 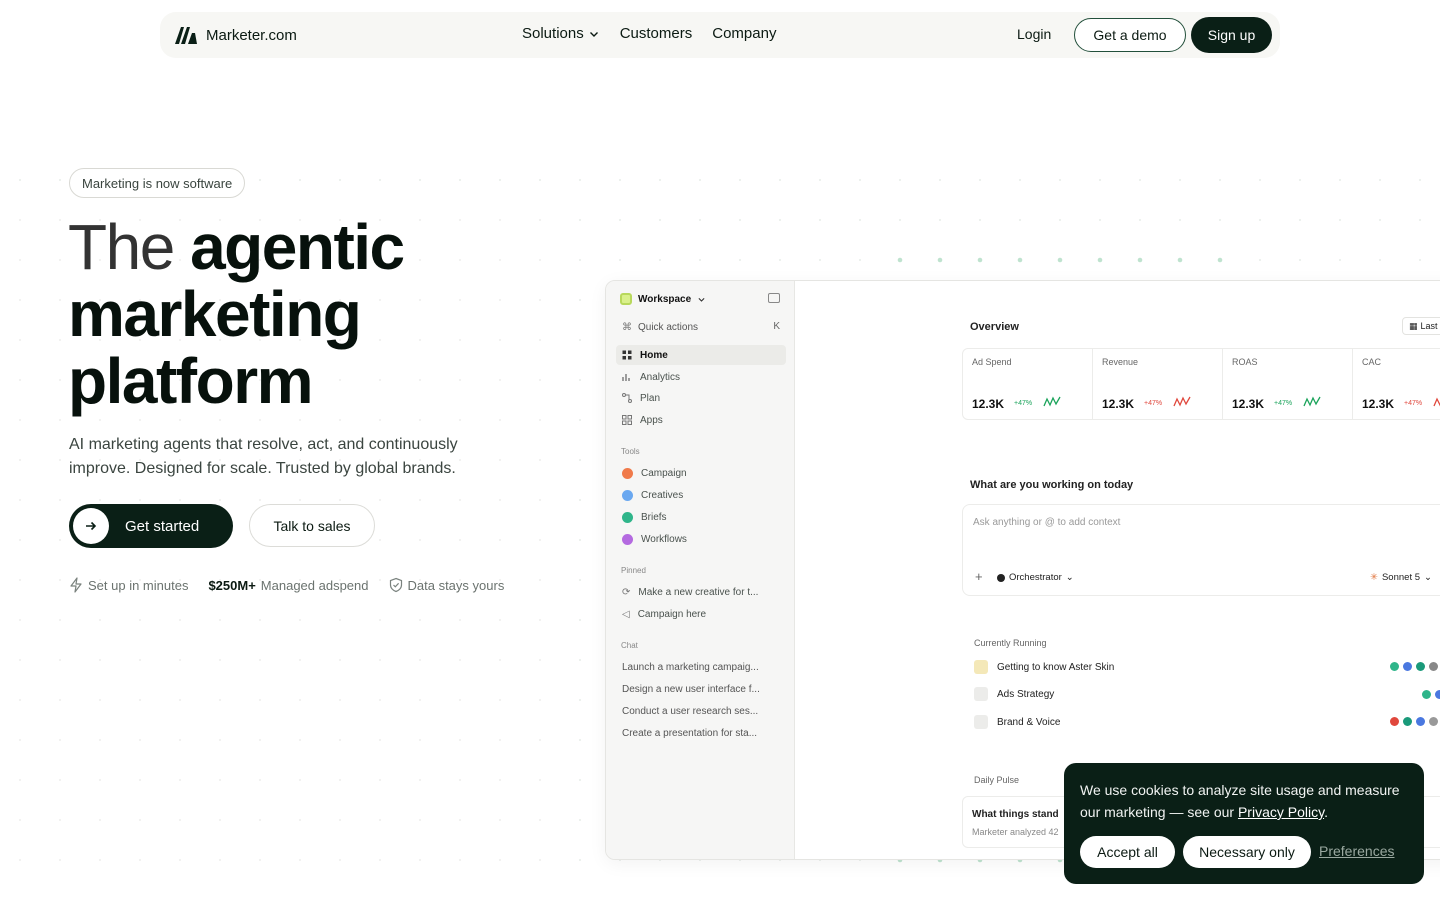 I want to click on sidebar-item-plan: Plan, so click(x=701, y=398).